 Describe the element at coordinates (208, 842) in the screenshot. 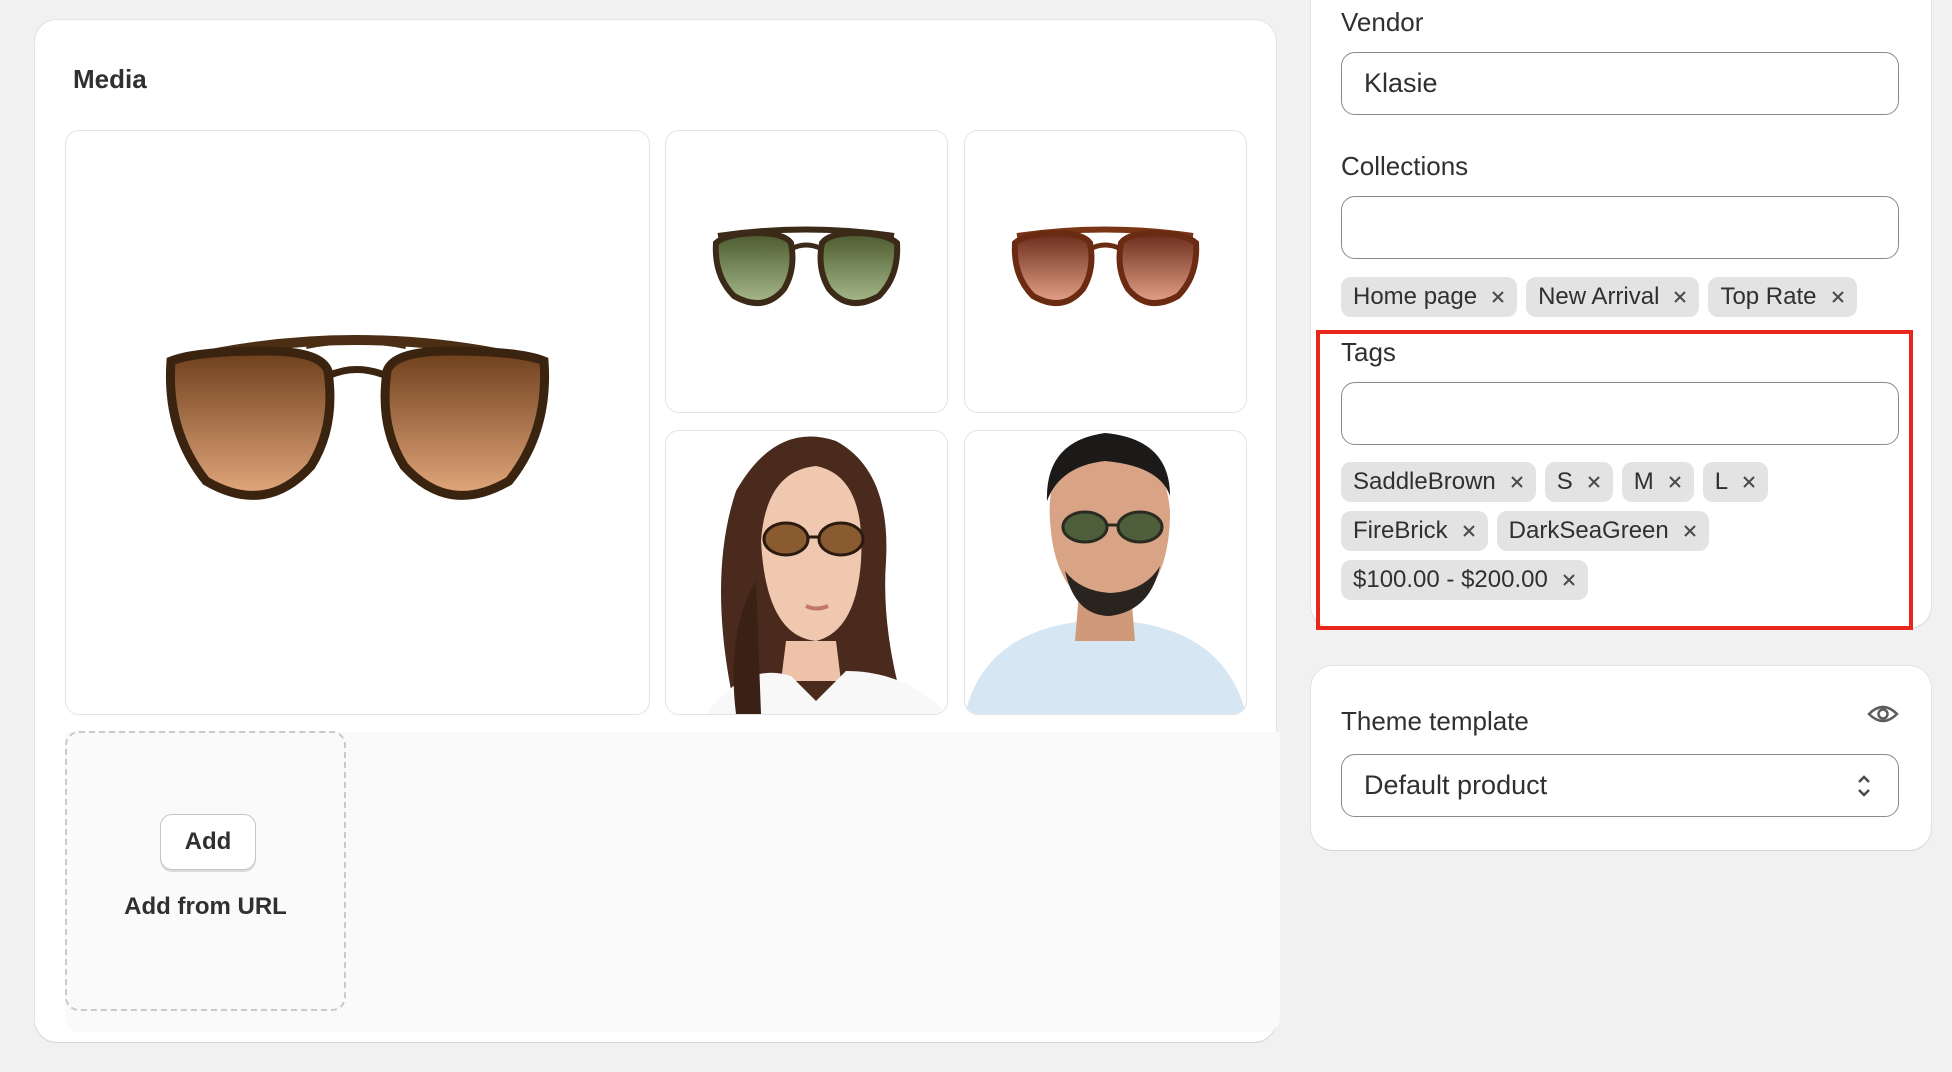

I see `add-media-button: Add` at that location.